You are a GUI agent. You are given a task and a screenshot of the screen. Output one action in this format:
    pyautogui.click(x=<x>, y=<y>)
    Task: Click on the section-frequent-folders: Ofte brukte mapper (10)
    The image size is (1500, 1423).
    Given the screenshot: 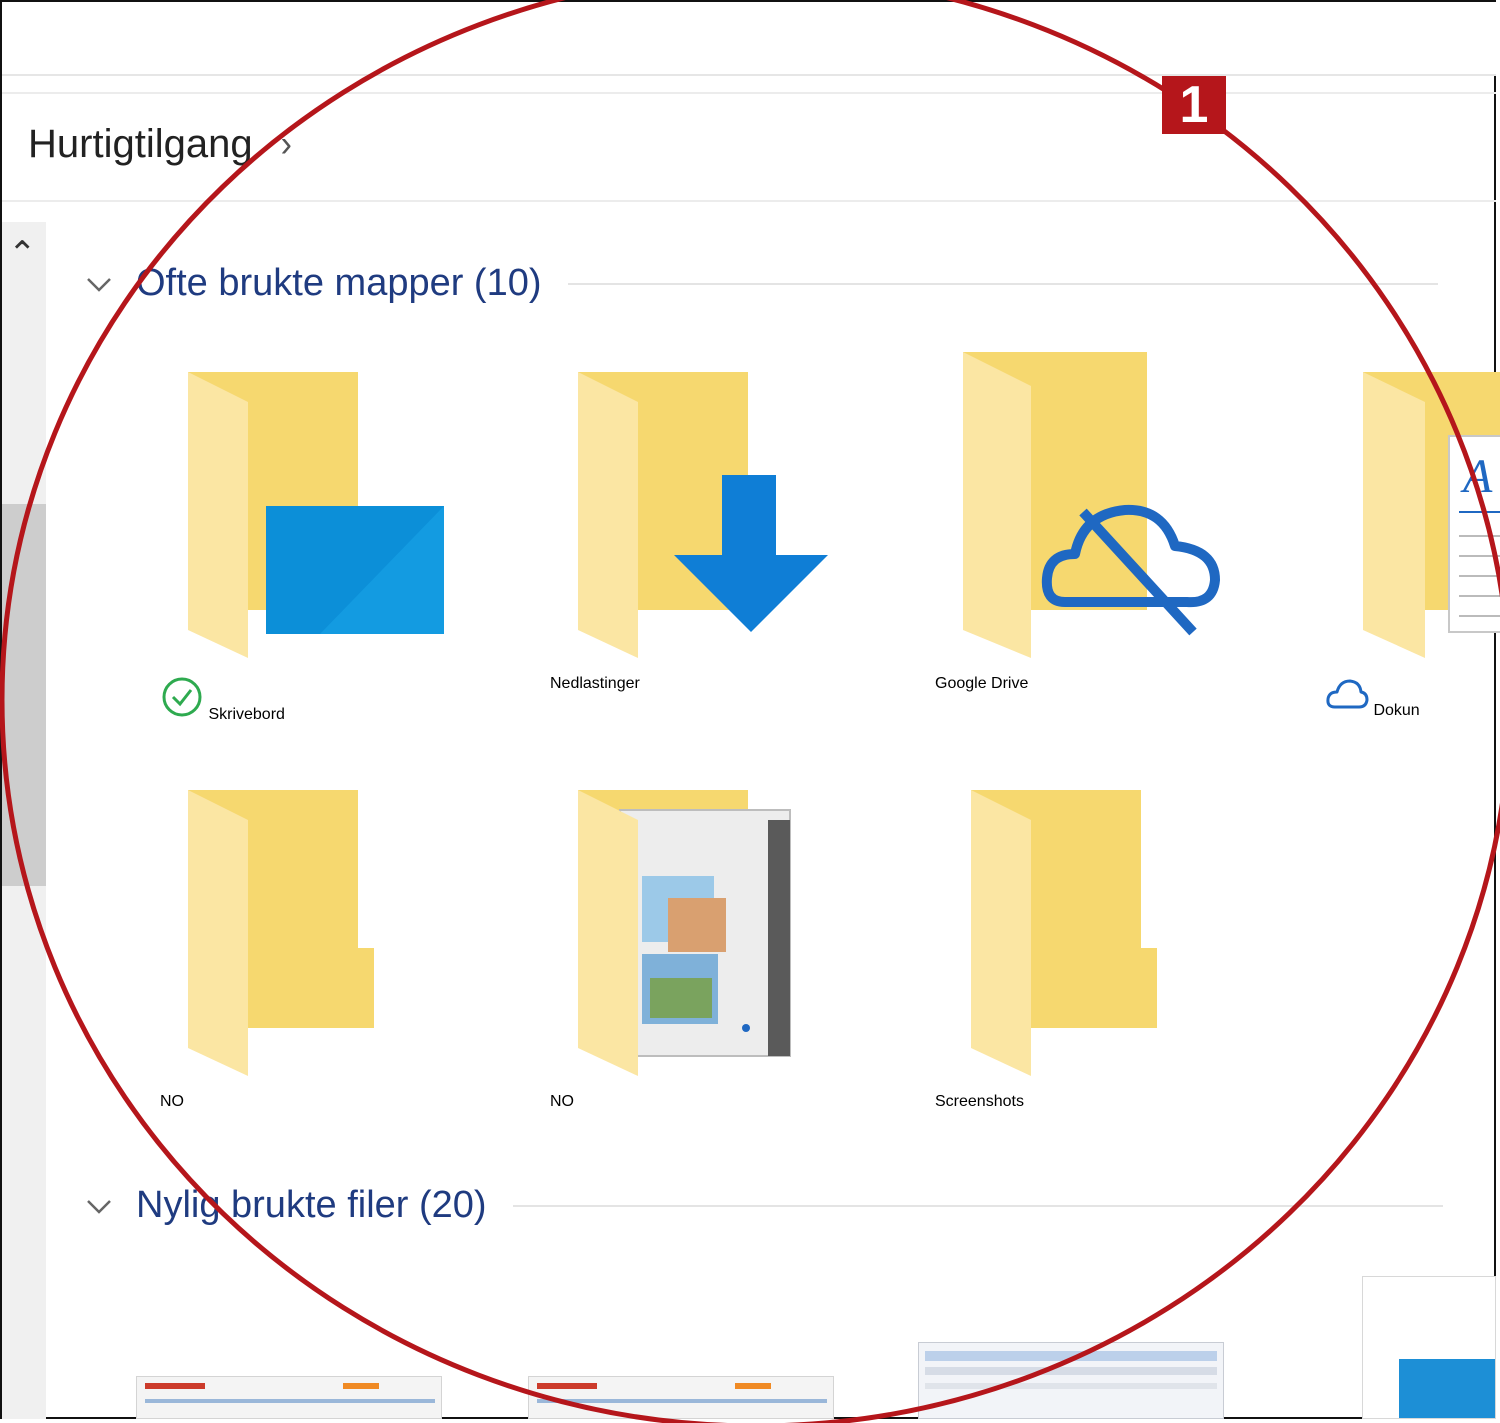 What is the action you would take?
    pyautogui.click(x=761, y=283)
    